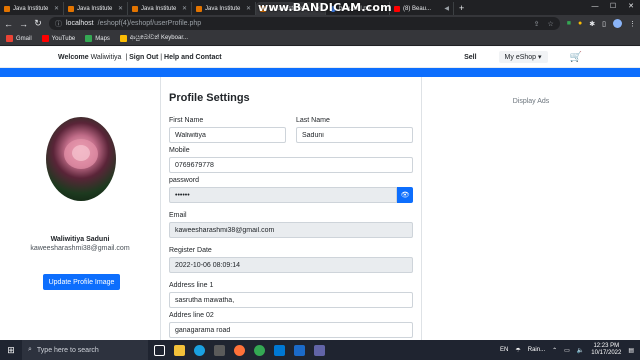  What do you see at coordinates (209, 98) in the screenshot?
I see `form-title: Profile Settings` at bounding box center [209, 98].